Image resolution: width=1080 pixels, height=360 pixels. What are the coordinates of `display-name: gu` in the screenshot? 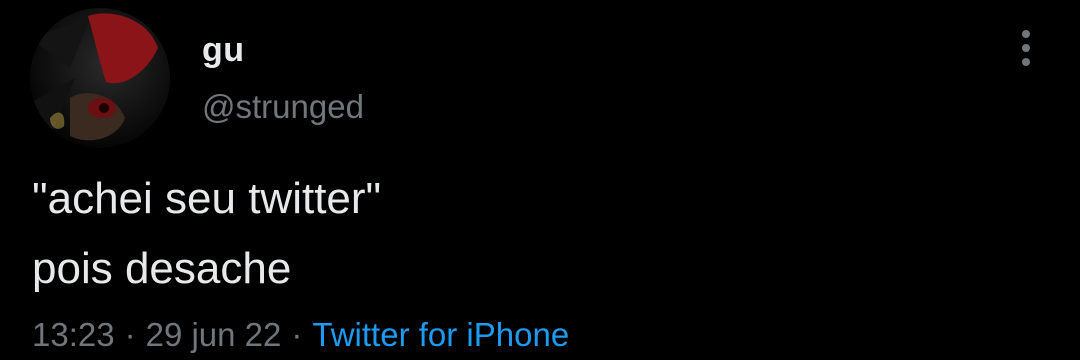 It's located at (223, 50).